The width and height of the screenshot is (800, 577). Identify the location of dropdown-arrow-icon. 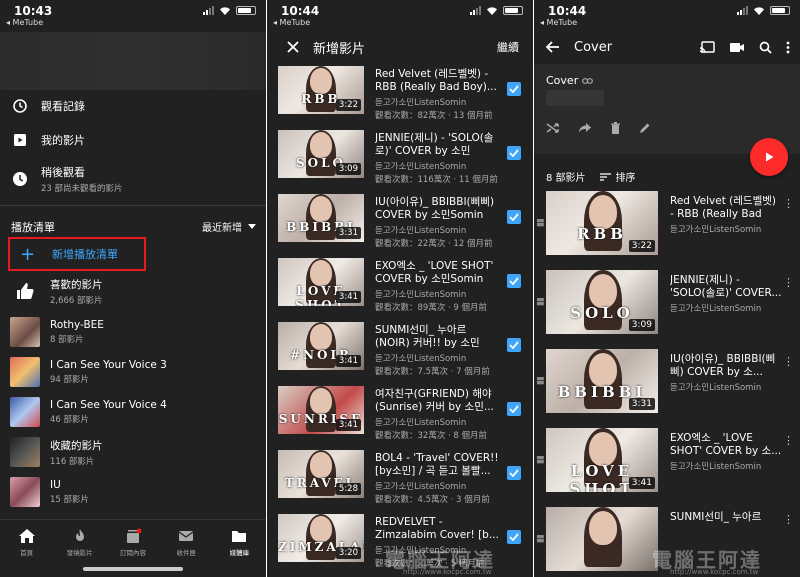
(252, 226).